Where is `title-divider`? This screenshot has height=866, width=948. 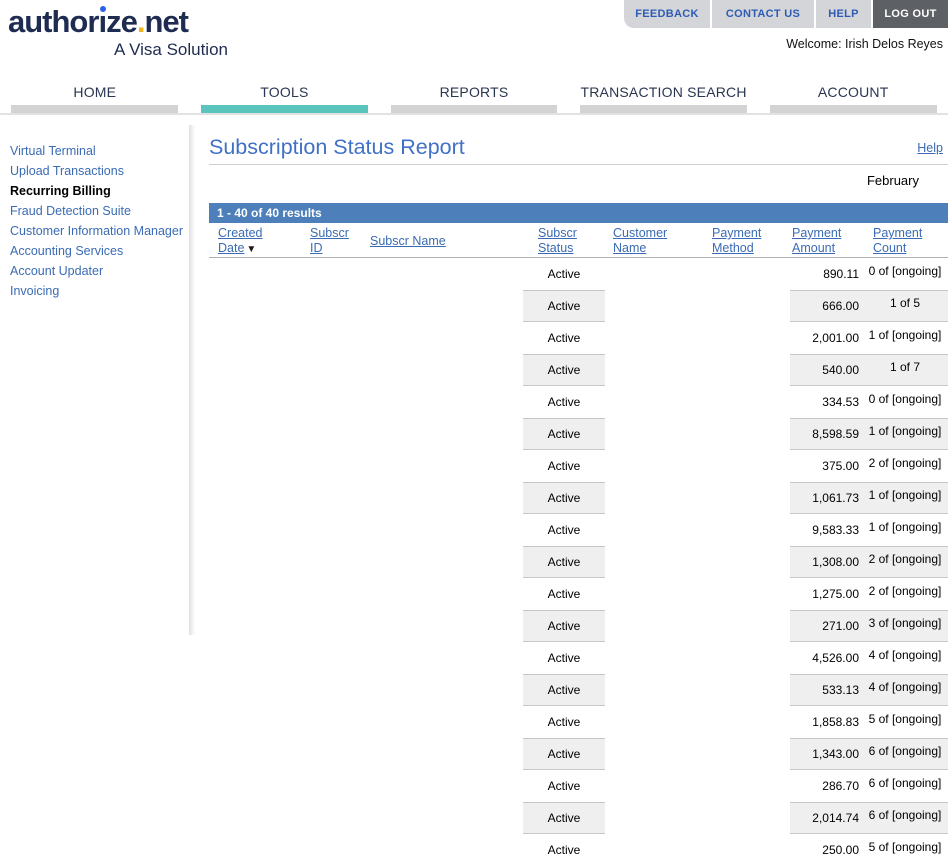 title-divider is located at coordinates (578, 164).